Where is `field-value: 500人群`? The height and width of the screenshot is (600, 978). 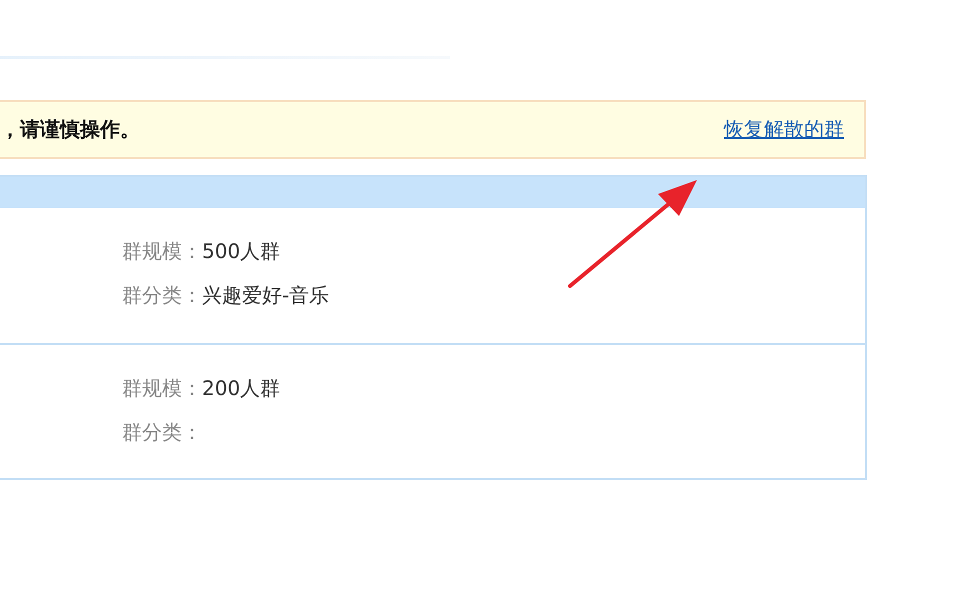 field-value: 500人群 is located at coordinates (241, 251).